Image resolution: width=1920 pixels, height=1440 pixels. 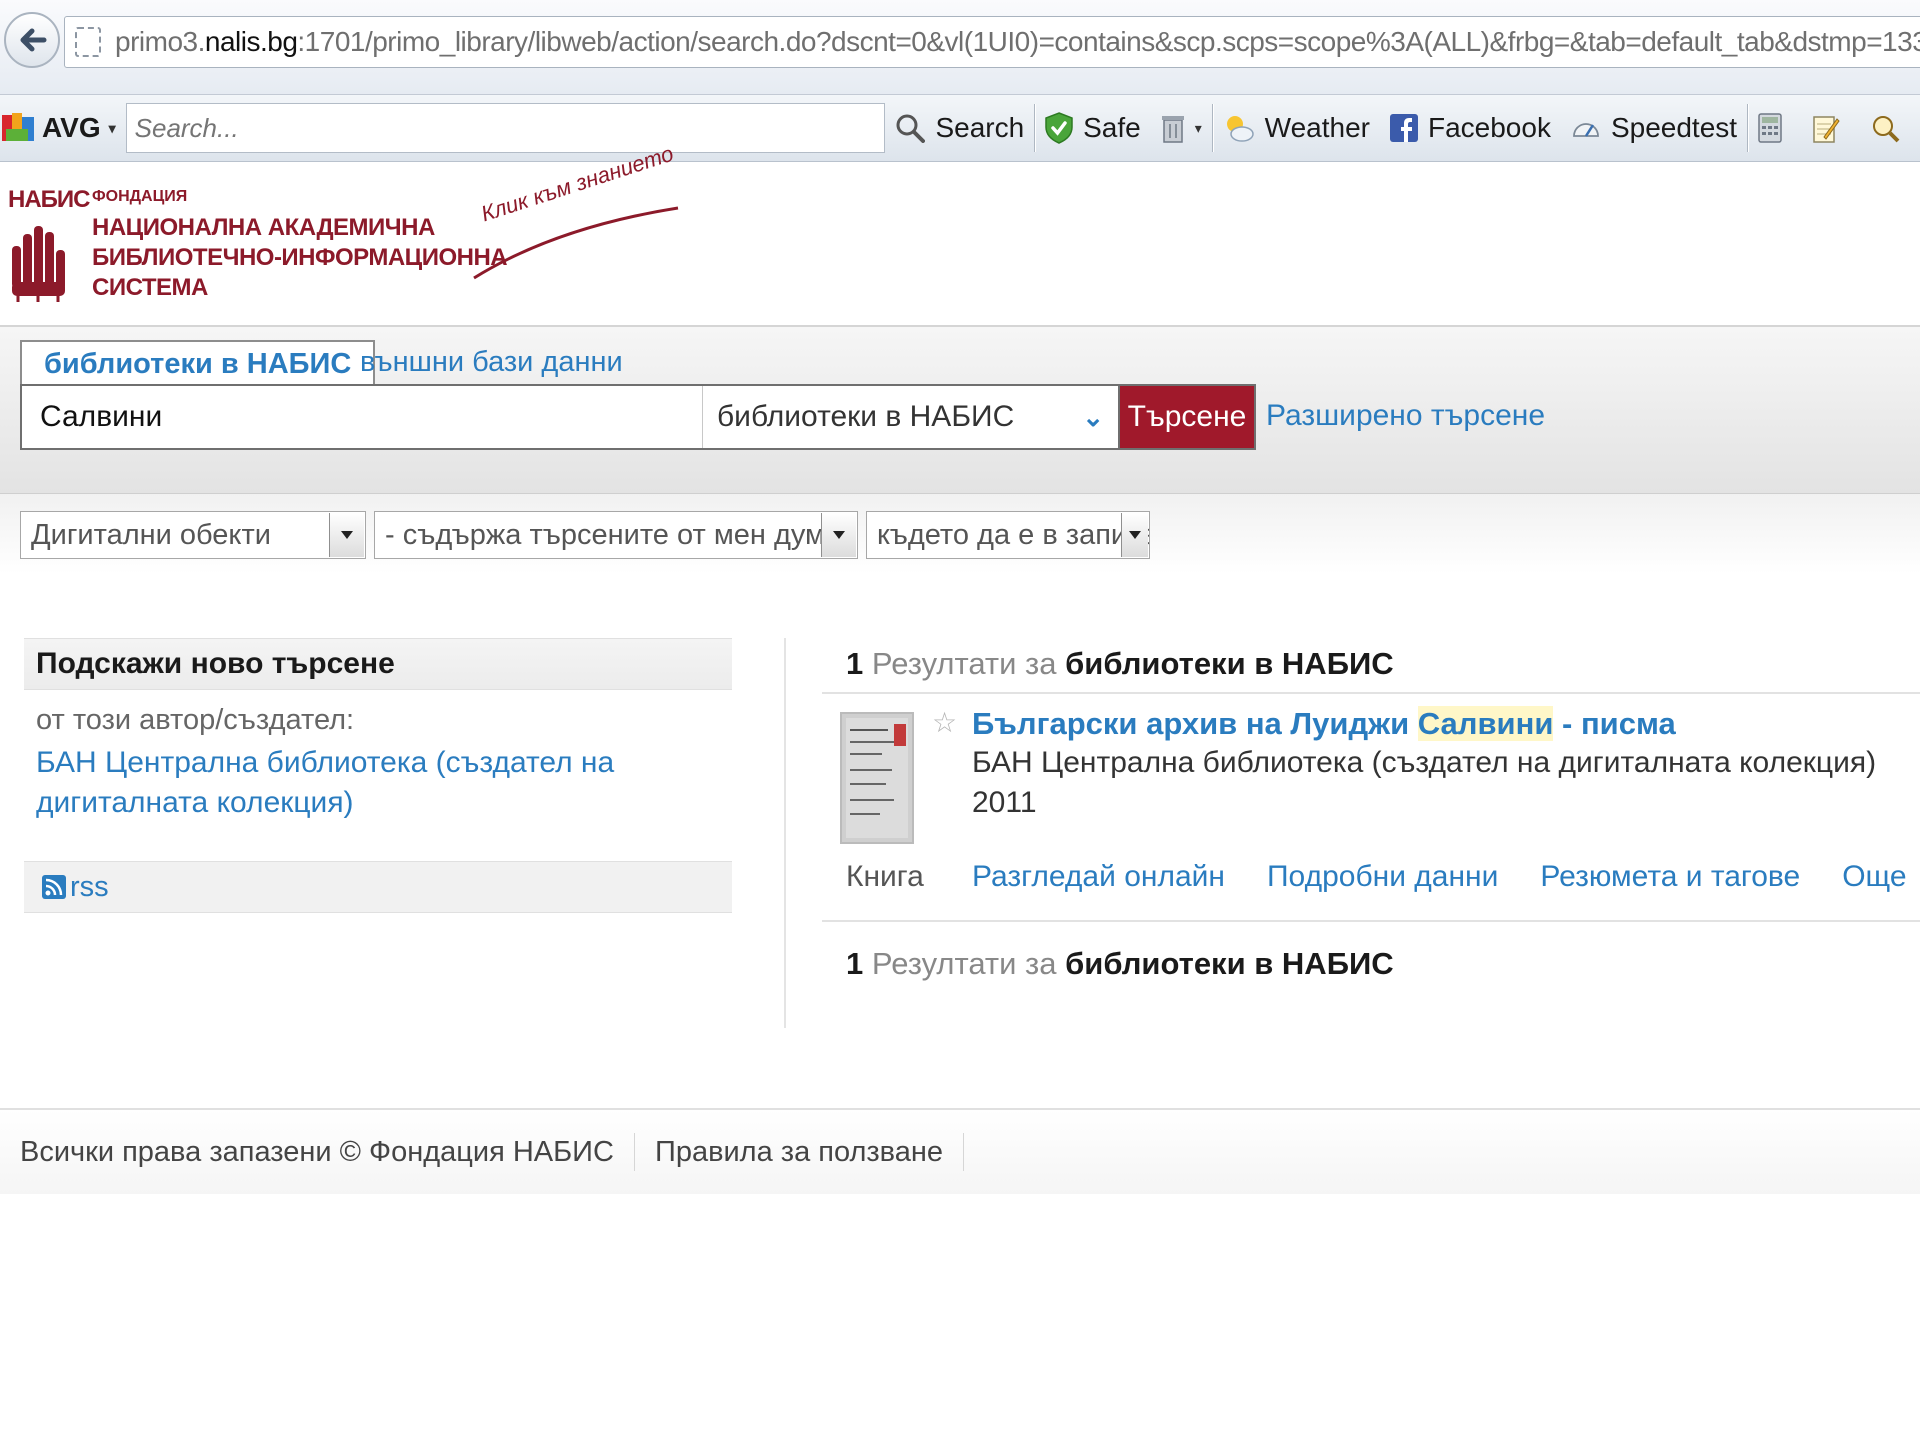 What do you see at coordinates (1093, 416) in the screenshot?
I see `chevron-down-icon: ⌄` at bounding box center [1093, 416].